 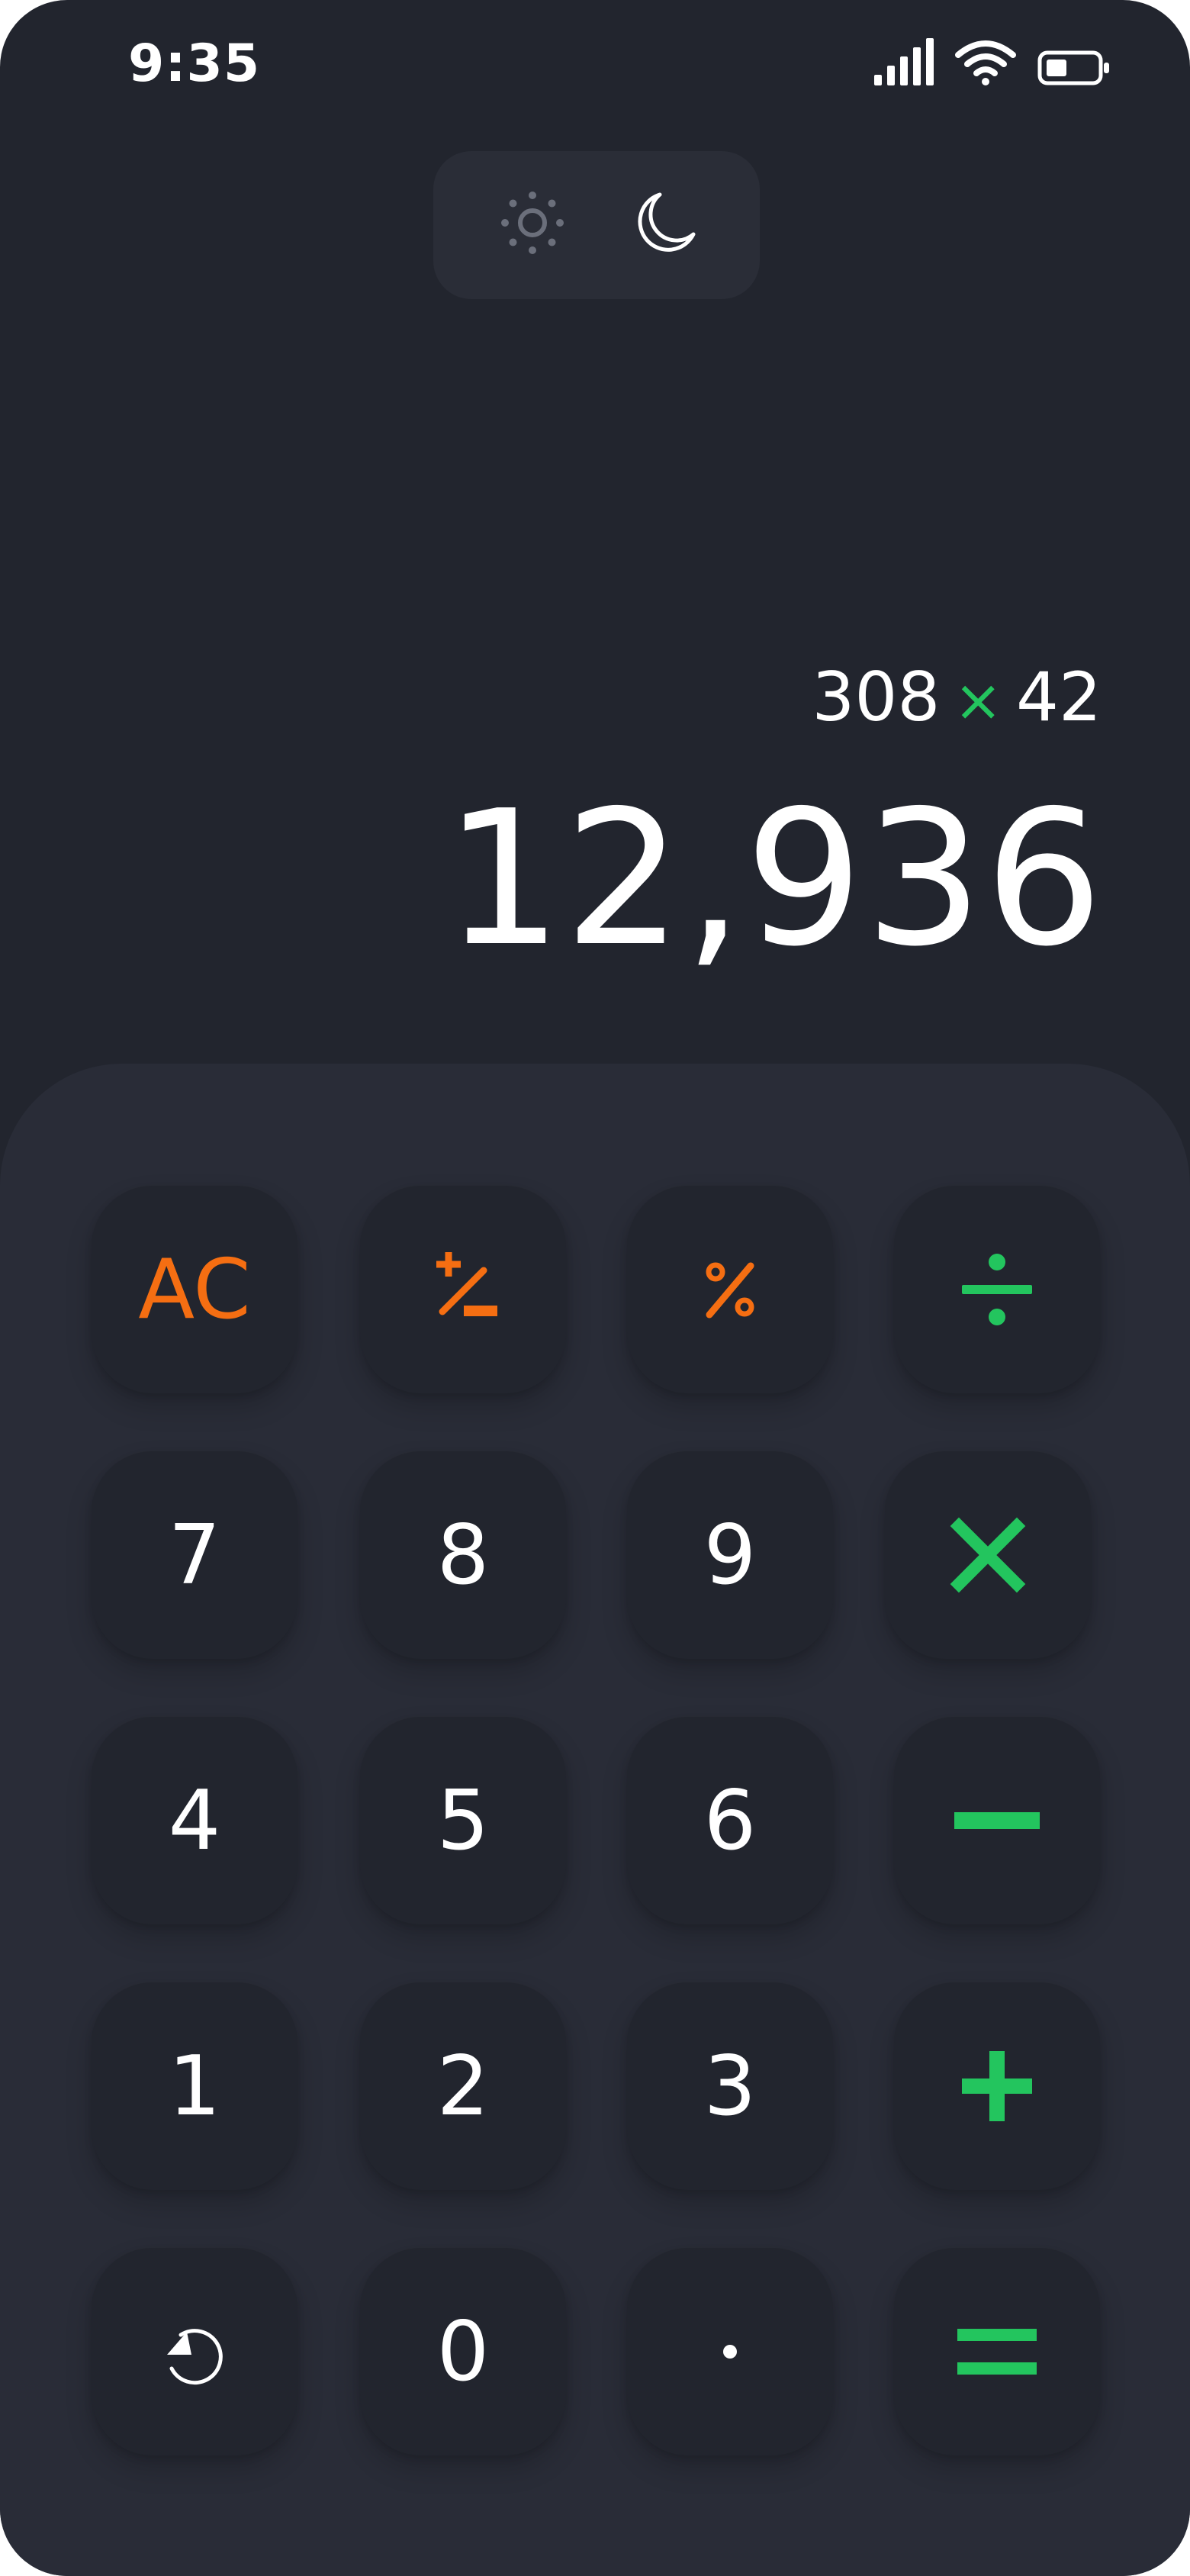 I want to click on light-mode-button, so click(x=532, y=224).